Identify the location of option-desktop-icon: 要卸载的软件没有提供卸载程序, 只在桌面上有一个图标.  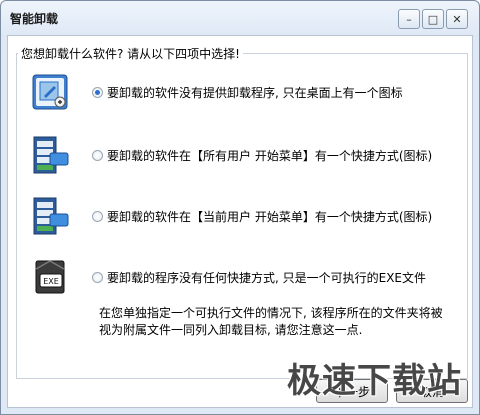
(216, 92).